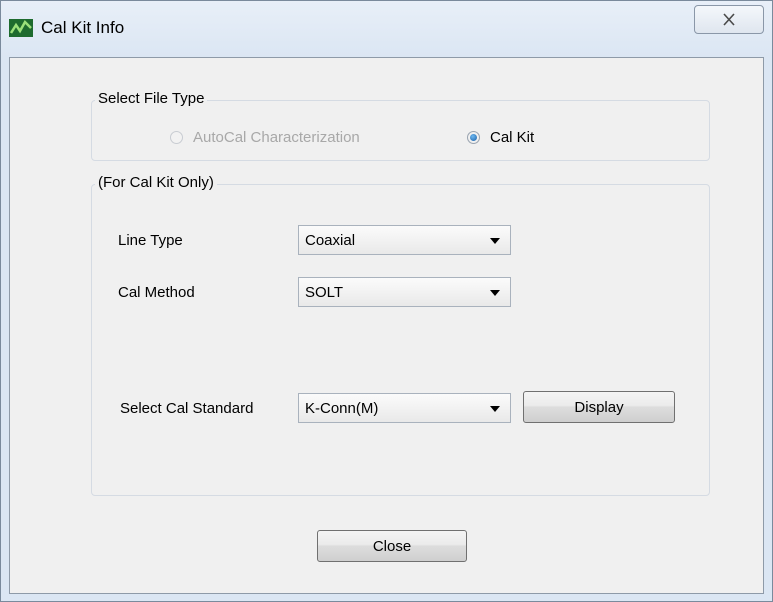 The image size is (773, 602). Describe the element at coordinates (187, 408) in the screenshot. I see `cal-standard-label: Select Cal Standard` at that location.